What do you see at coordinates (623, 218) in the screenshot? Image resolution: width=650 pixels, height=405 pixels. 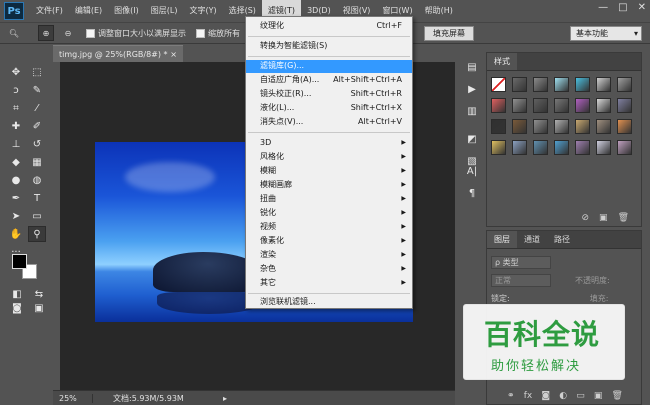 I see `delete-style-icon: 🗑︎` at bounding box center [623, 218].